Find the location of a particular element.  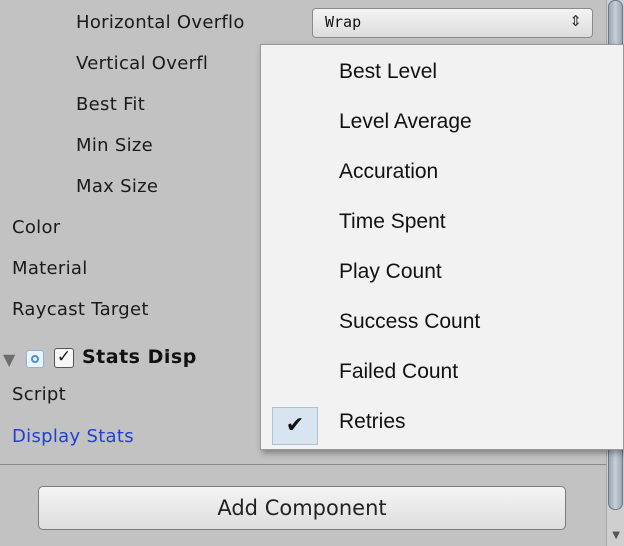

property-label: Max Size is located at coordinates (117, 186).